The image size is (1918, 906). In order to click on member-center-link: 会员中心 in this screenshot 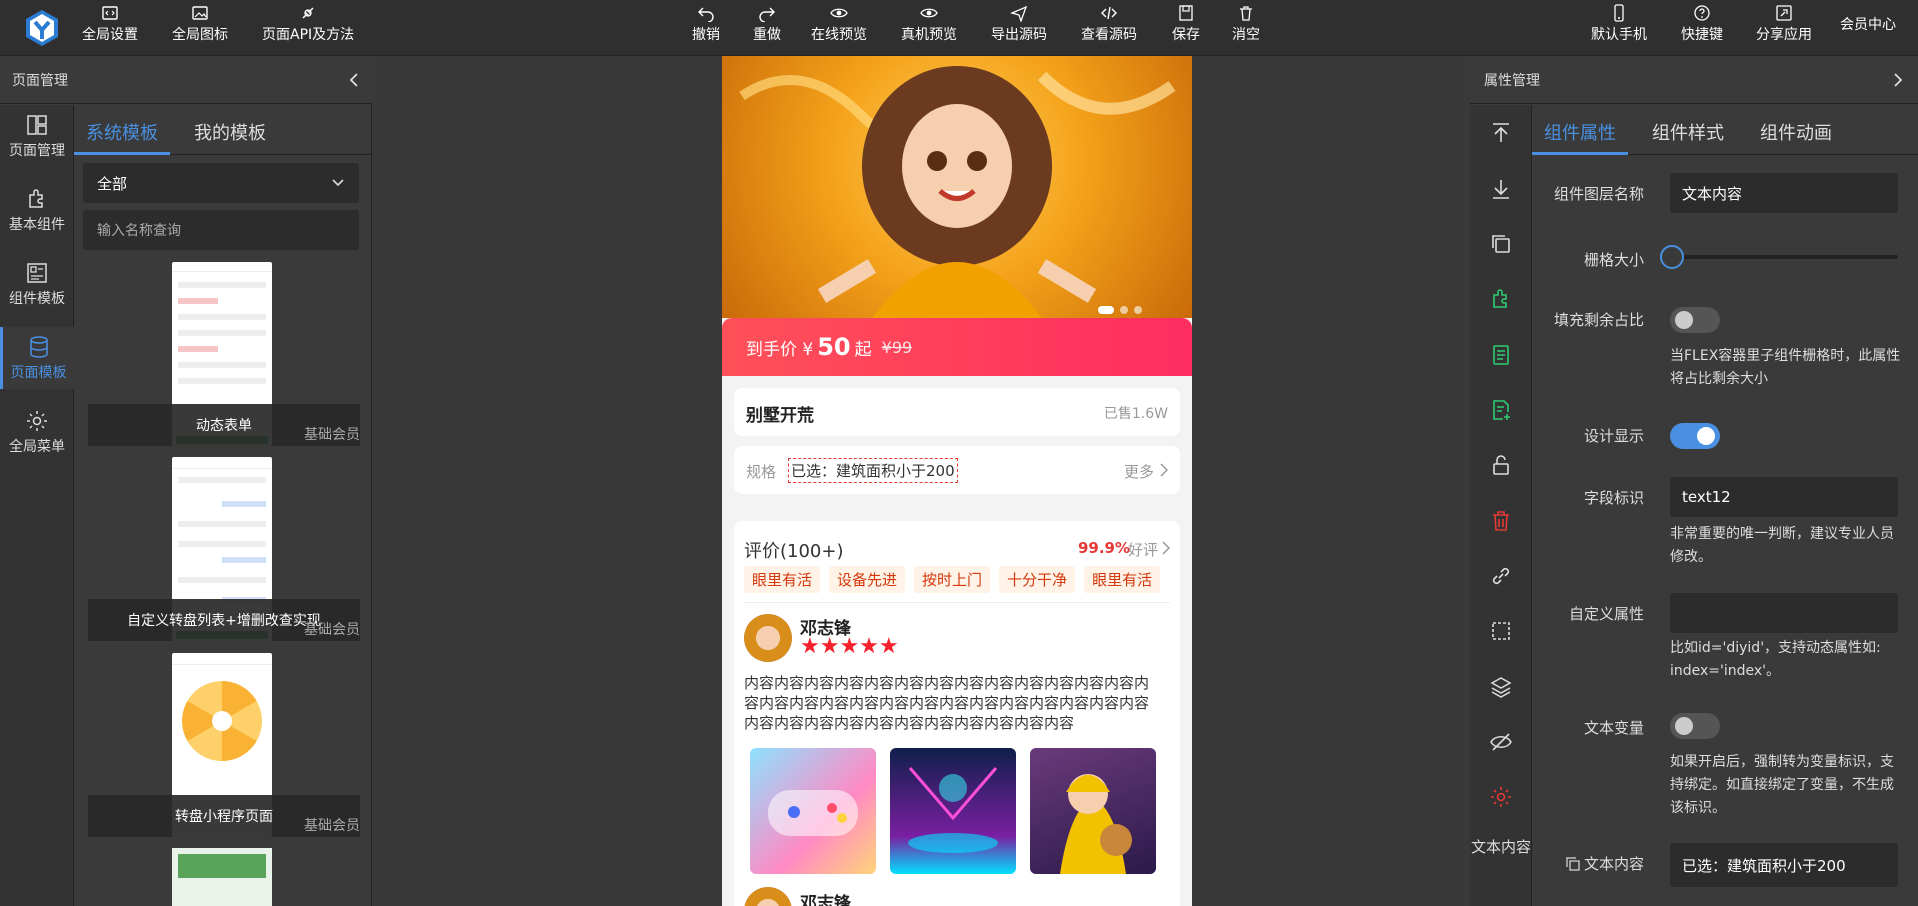, I will do `click(1868, 24)`.